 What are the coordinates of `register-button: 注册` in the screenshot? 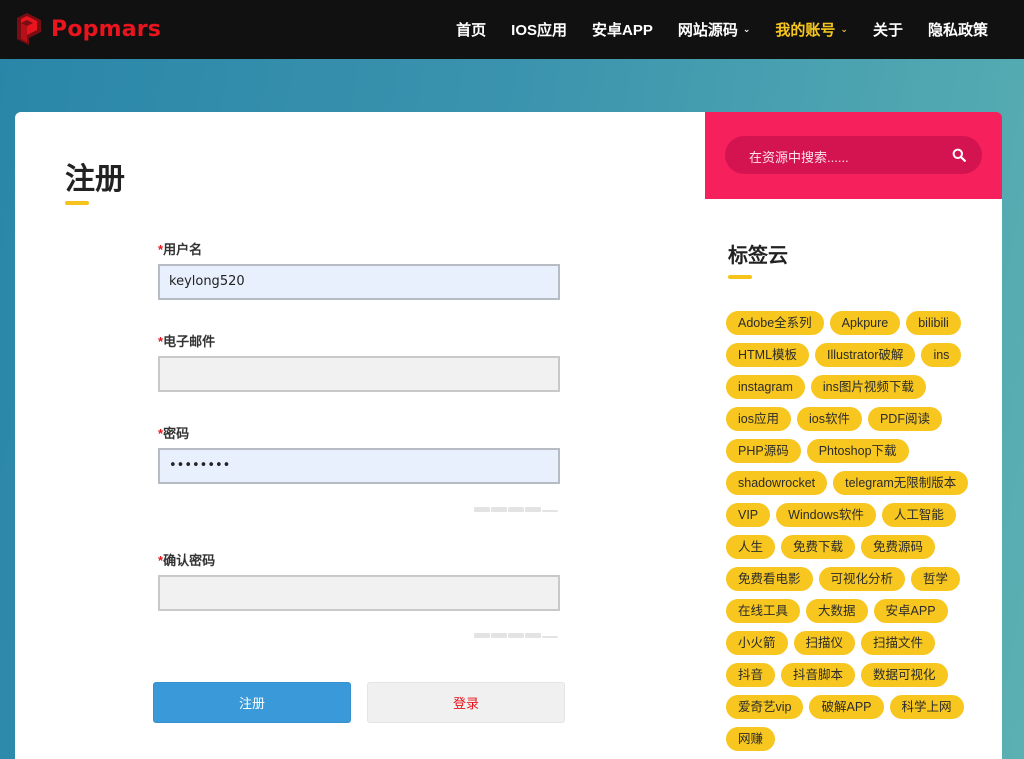 It's located at (252, 702).